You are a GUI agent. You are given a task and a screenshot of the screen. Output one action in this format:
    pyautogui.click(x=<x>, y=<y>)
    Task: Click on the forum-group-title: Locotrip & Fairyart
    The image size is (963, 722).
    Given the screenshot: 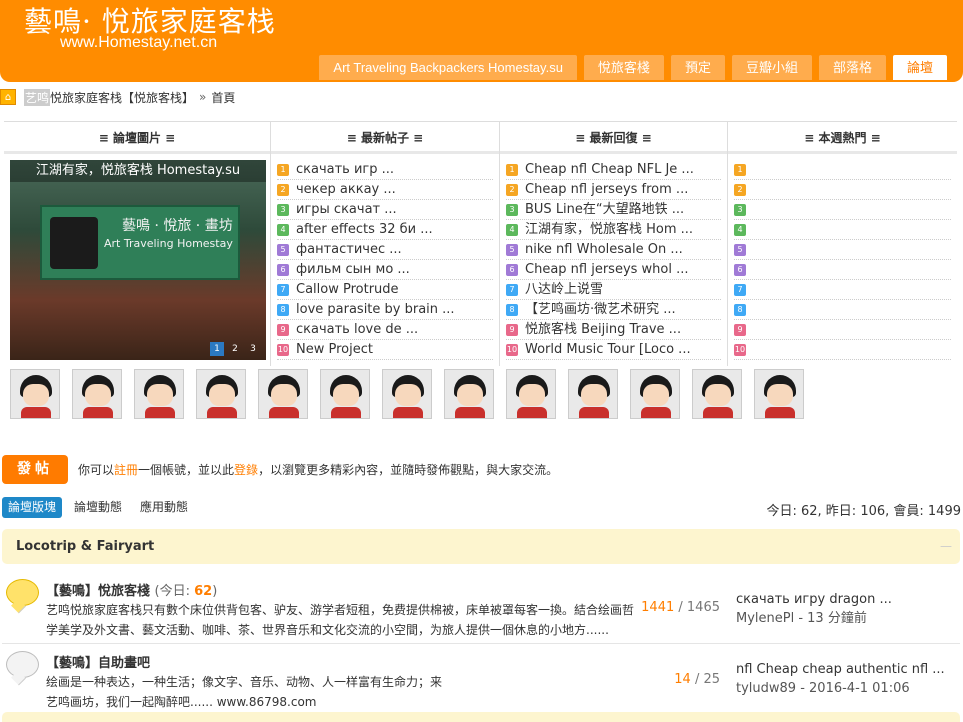 What is the action you would take?
    pyautogui.click(x=85, y=546)
    